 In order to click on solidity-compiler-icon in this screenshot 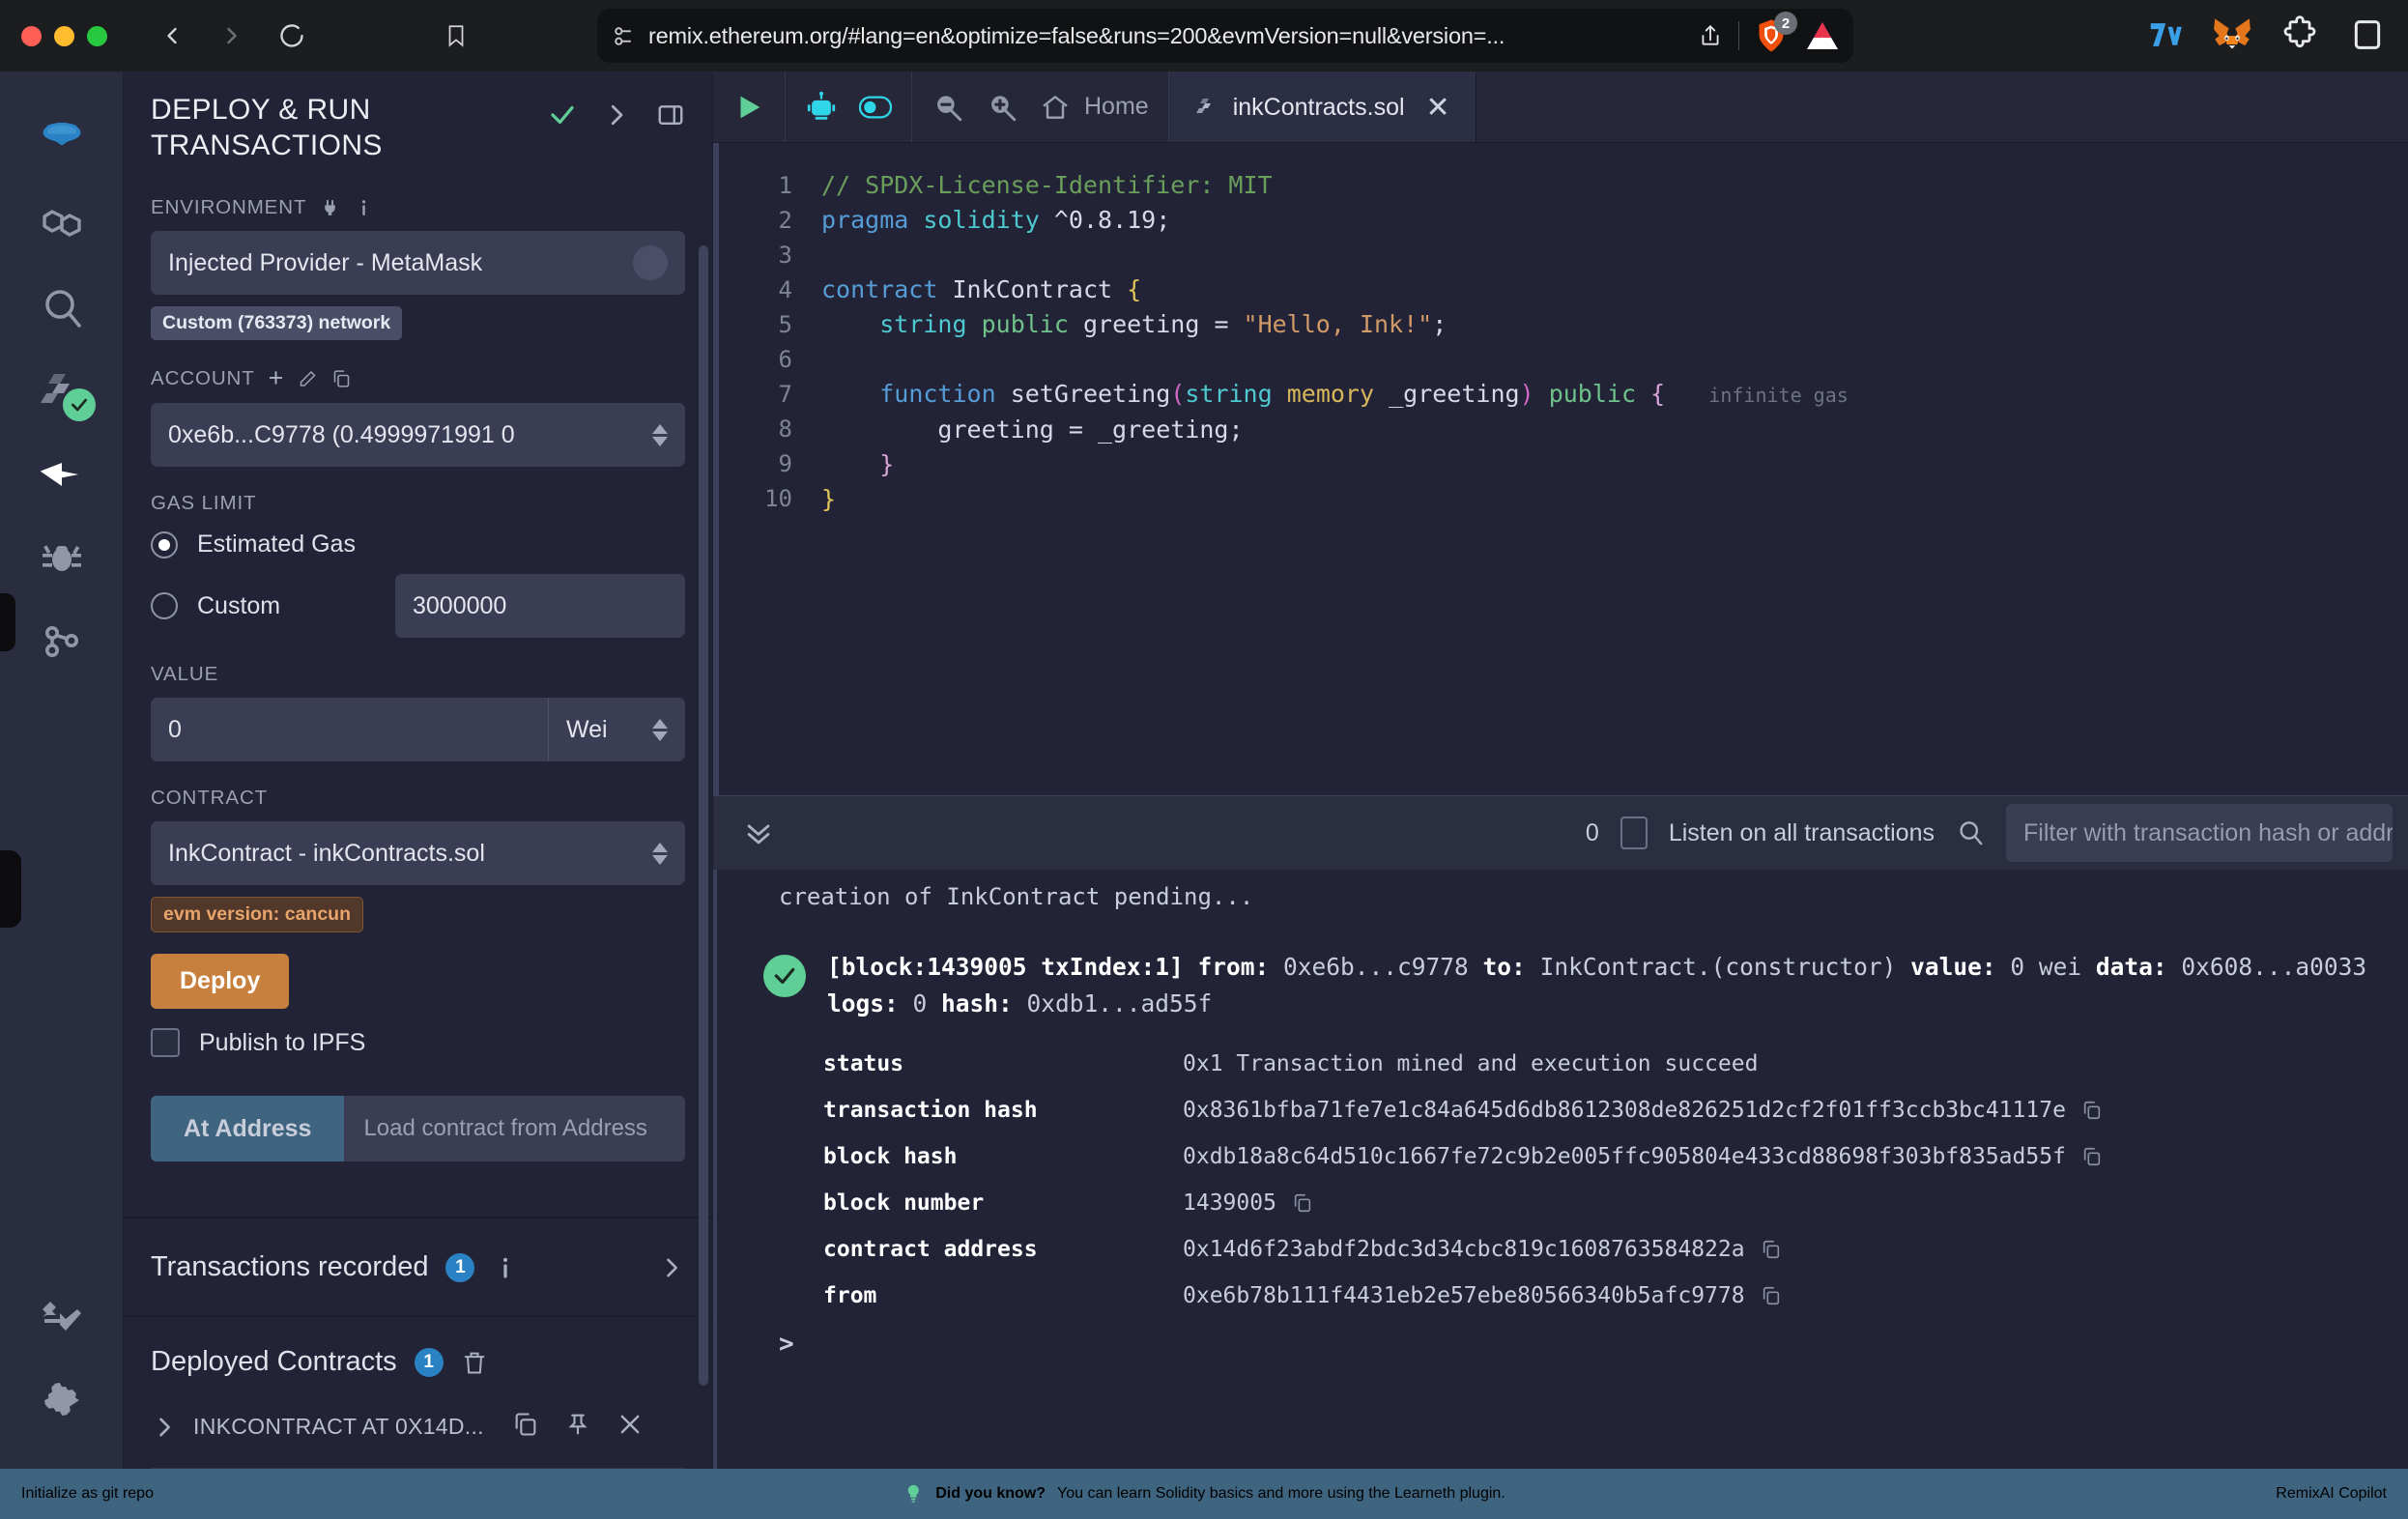, I will do `click(62, 391)`.